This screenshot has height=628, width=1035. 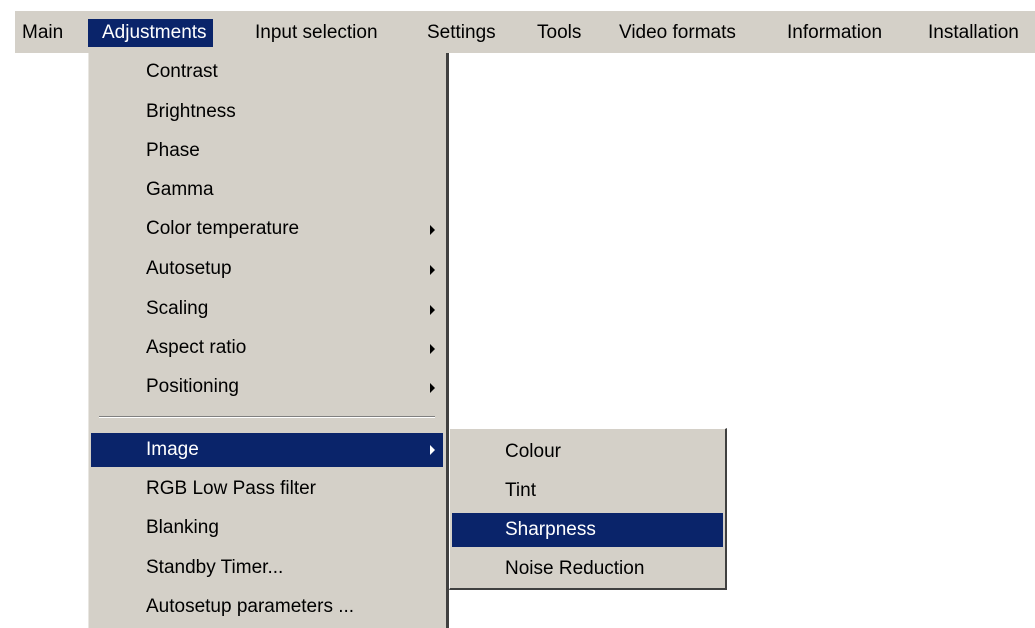 I want to click on submenu-item-tint: Tint, so click(x=587, y=491).